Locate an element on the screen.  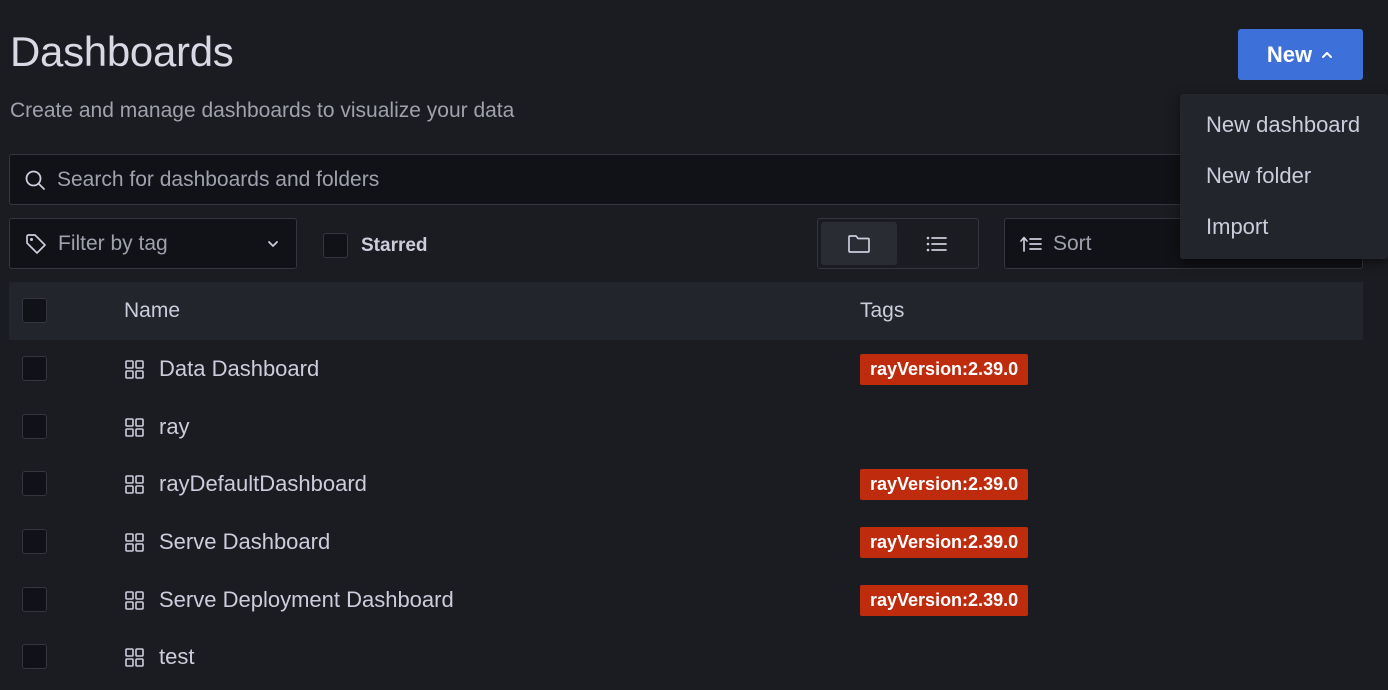
search-input is located at coordinates (709, 179).